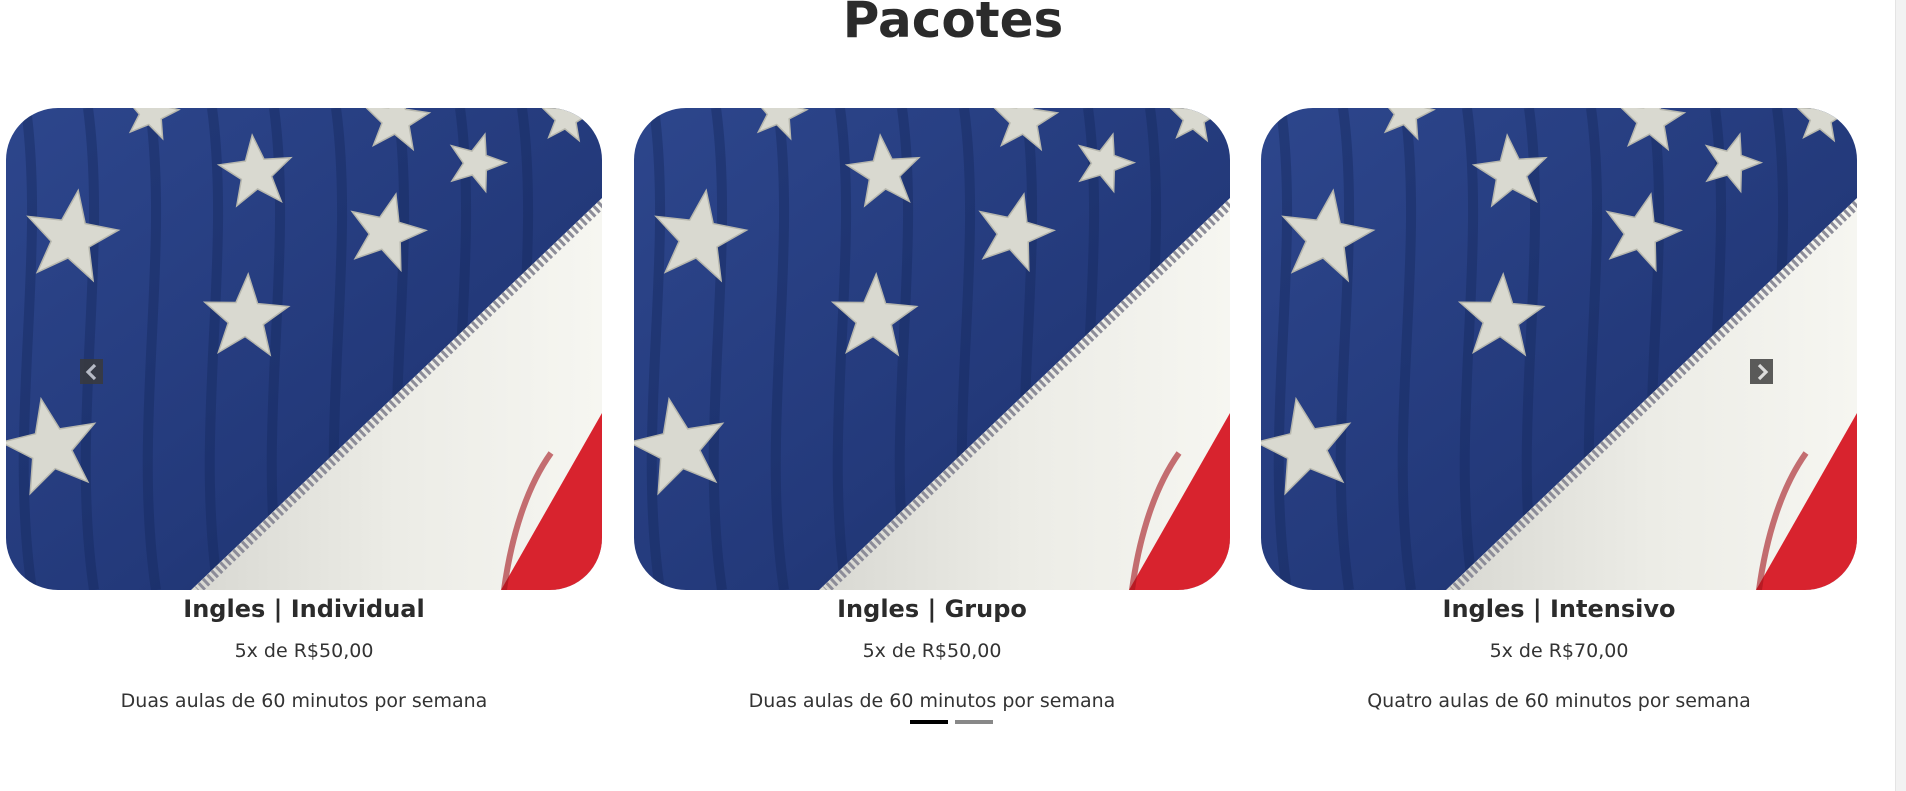 Image resolution: width=1906 pixels, height=791 pixels. What do you see at coordinates (1559, 701) in the screenshot?
I see `package-description: Quatro aulas de 60 minutos por semana` at bounding box center [1559, 701].